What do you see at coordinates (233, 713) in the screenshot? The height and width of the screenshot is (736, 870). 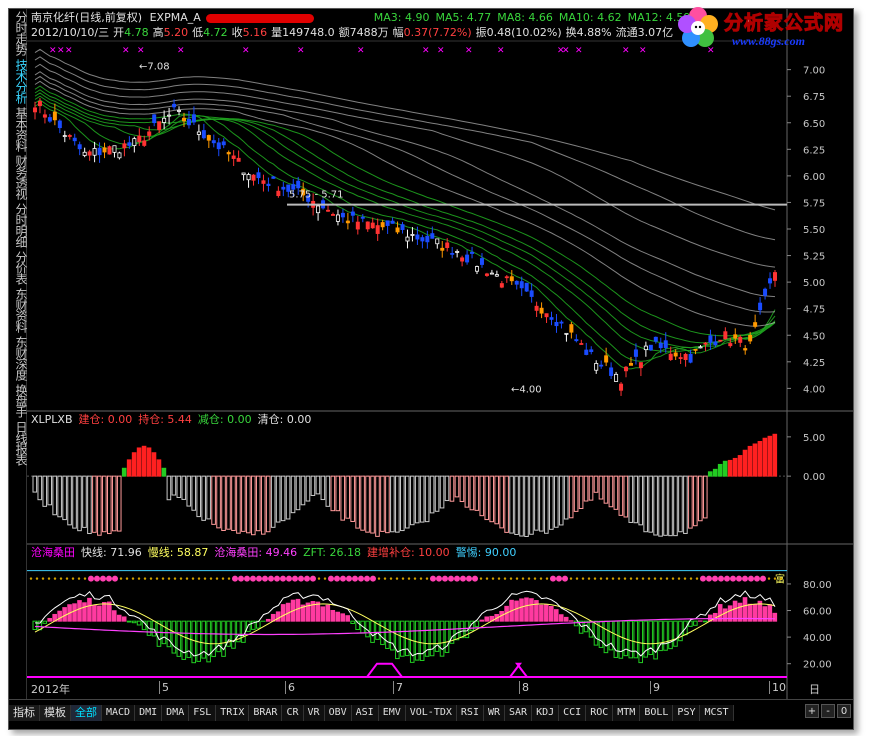 I see `tab-trix: TRIX` at bounding box center [233, 713].